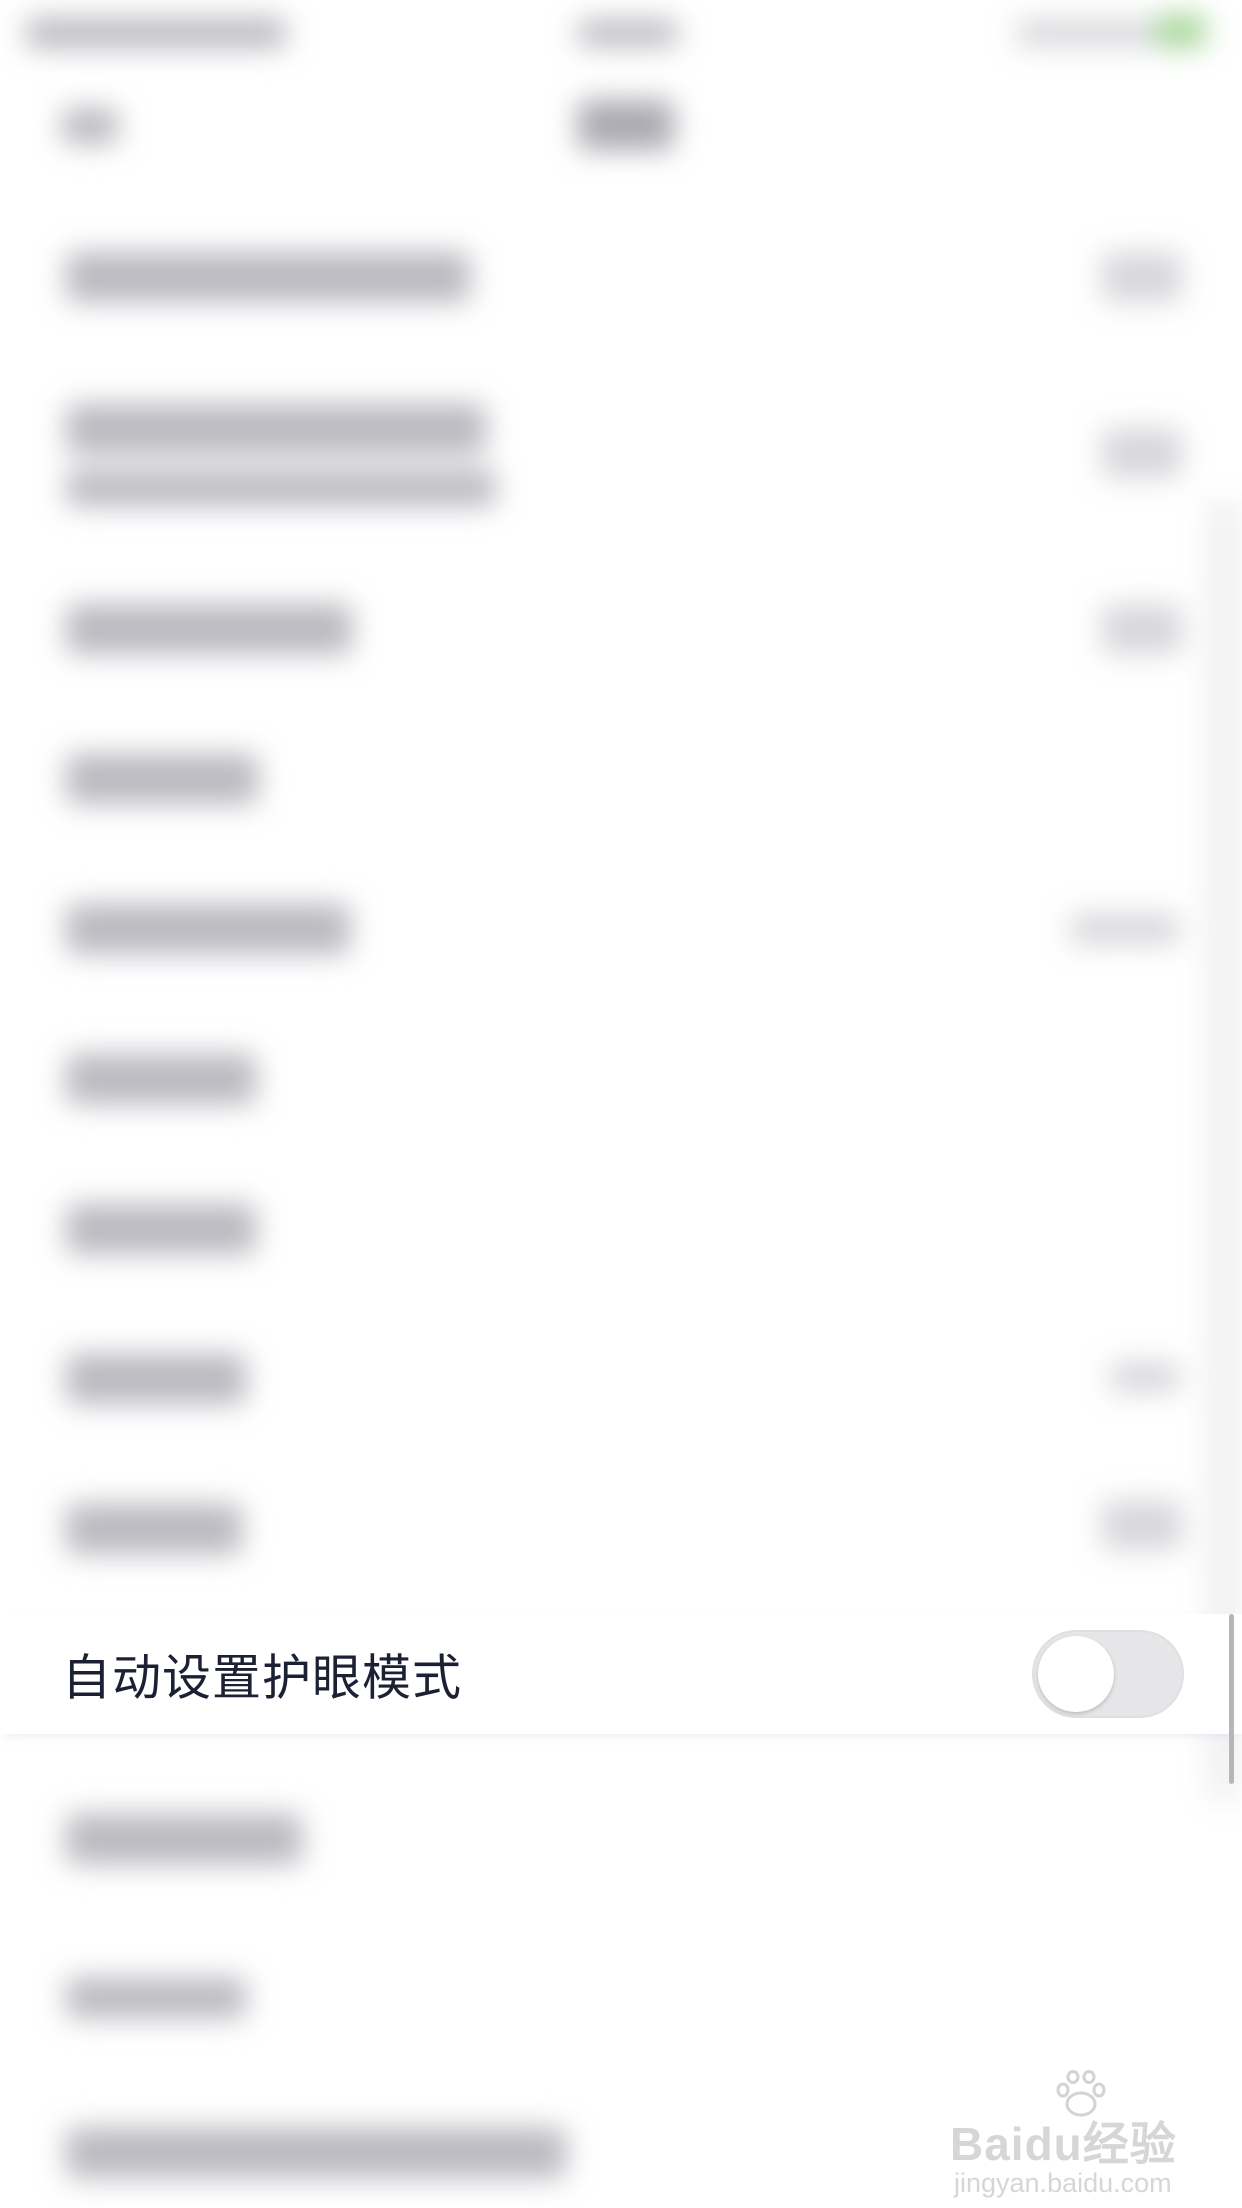 Image resolution: width=1242 pixels, height=2208 pixels. What do you see at coordinates (262, 1678) in the screenshot?
I see `auto-eye-protection-label: 自动设置护眼模式` at bounding box center [262, 1678].